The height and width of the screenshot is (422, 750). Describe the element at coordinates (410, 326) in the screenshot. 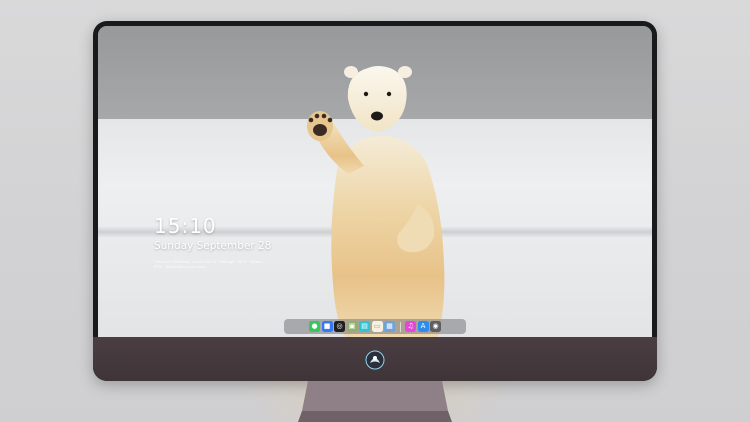

I see `music-icon: ♫` at that location.